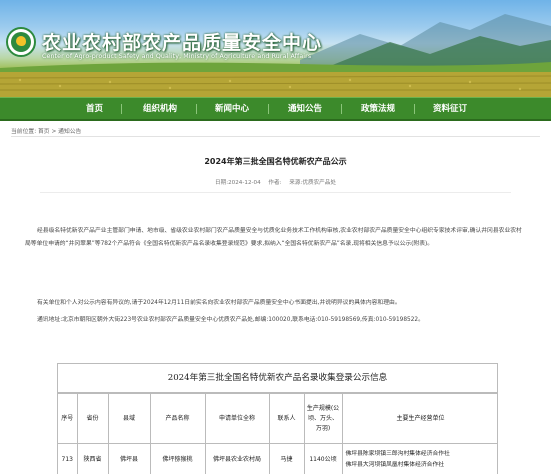  What do you see at coordinates (92, 418) in the screenshot?
I see `header-province: 省份` at bounding box center [92, 418].